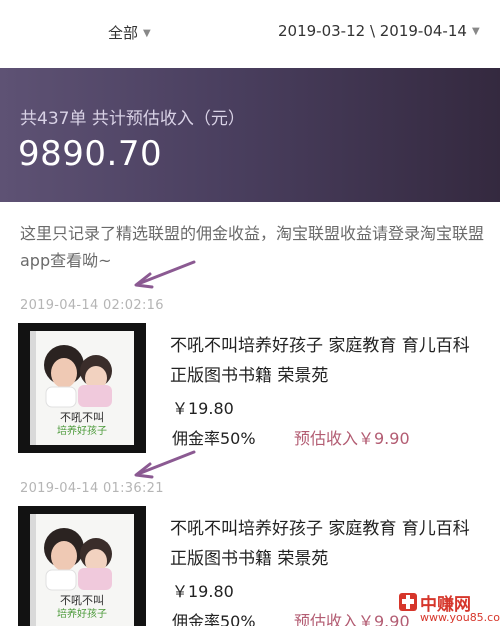 The image size is (500, 626). Describe the element at coordinates (123, 33) in the screenshot. I see `category-filter-label: 全部` at that location.